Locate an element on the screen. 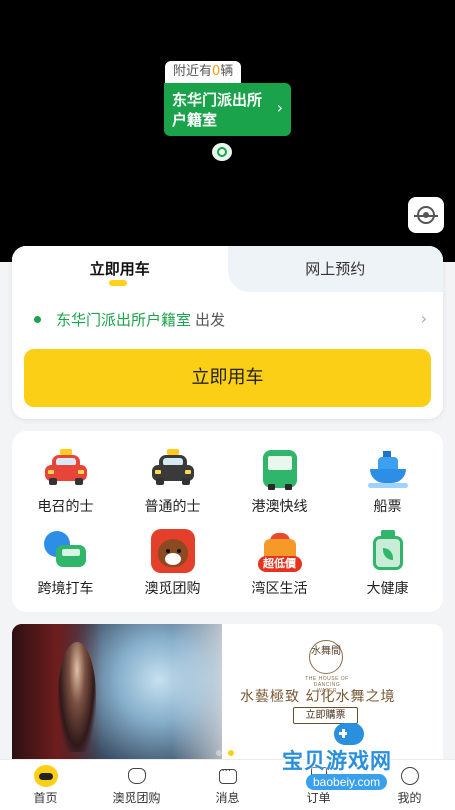 The image size is (455, 810). carousel-indicator is located at coordinates (225, 753).